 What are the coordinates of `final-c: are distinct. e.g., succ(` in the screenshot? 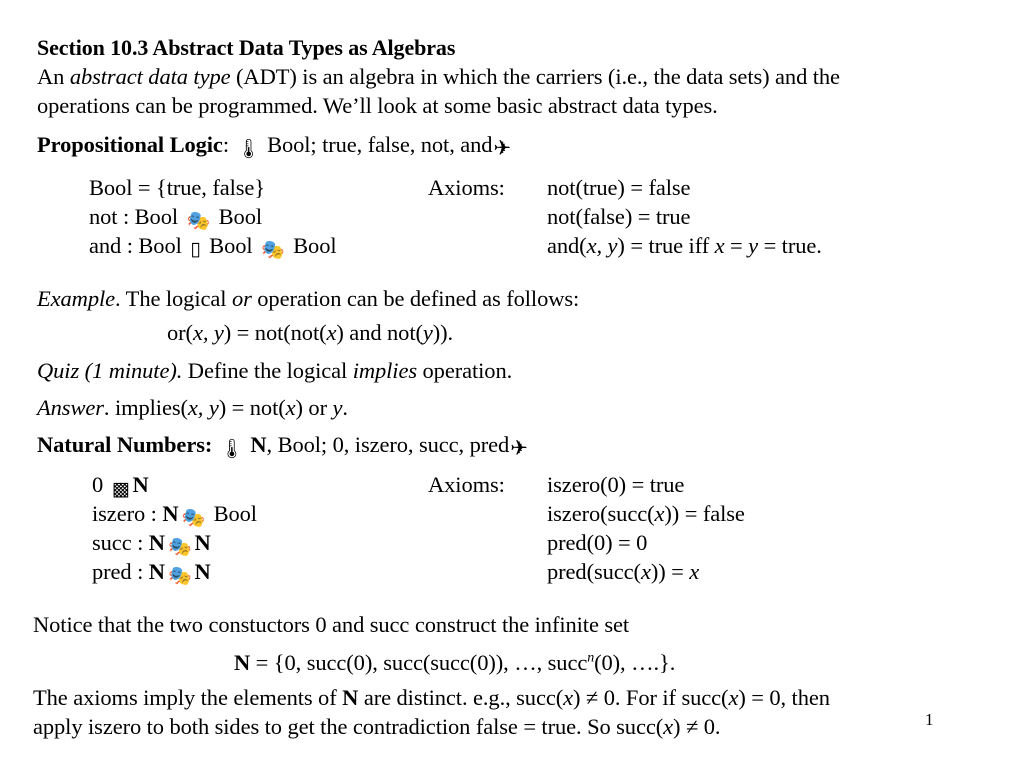 It's located at (461, 697).